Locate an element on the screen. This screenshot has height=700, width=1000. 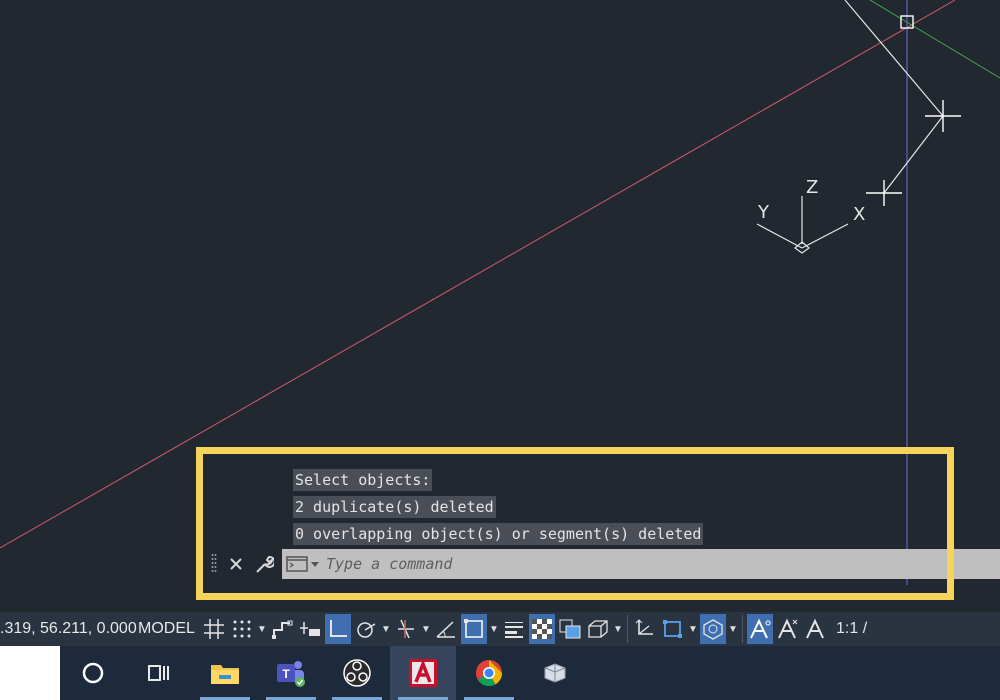
cortana-button is located at coordinates (93, 673).